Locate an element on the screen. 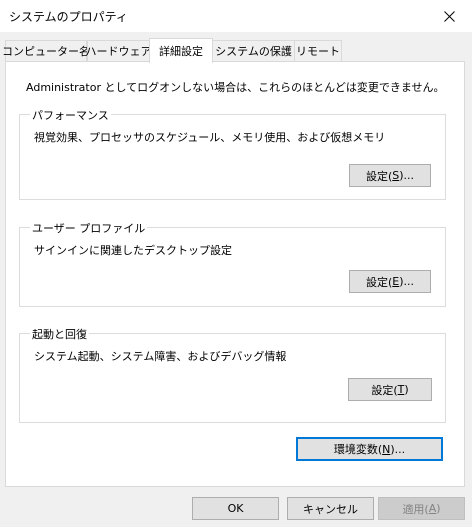 The width and height of the screenshot is (472, 527). tab-advanced: 詳細設定 is located at coordinates (181, 50).